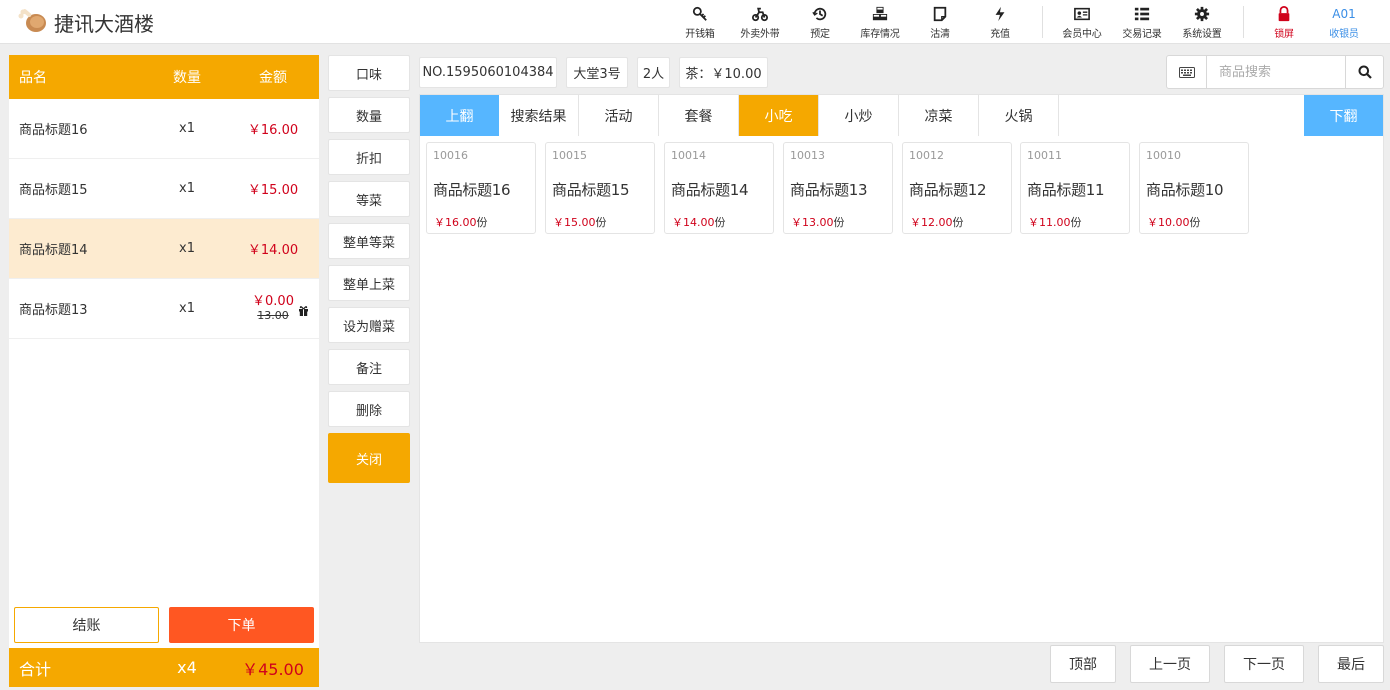 The height and width of the screenshot is (690, 1390). I want to click on order-row-selected: 商品标题14 x1 ￥14.00, so click(164, 249).